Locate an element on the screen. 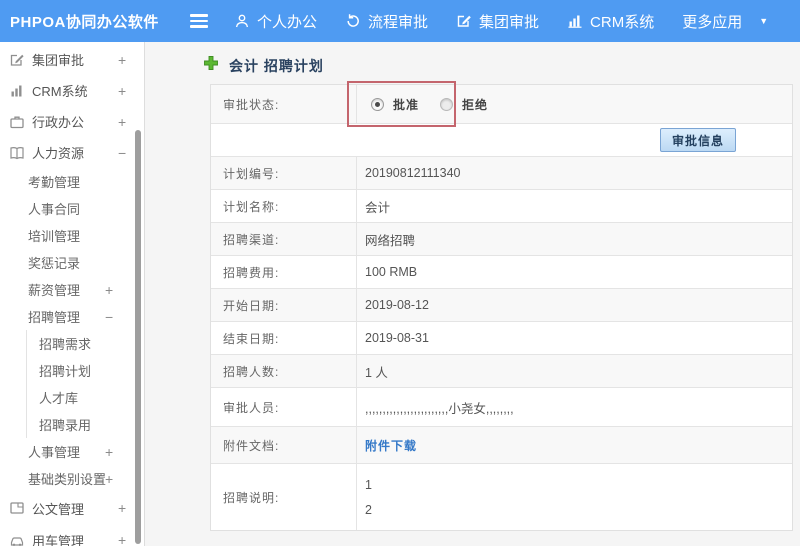 The width and height of the screenshot is (800, 546). sidebar-item-base-category: 基础类别设置 + is located at coordinates (72, 478).